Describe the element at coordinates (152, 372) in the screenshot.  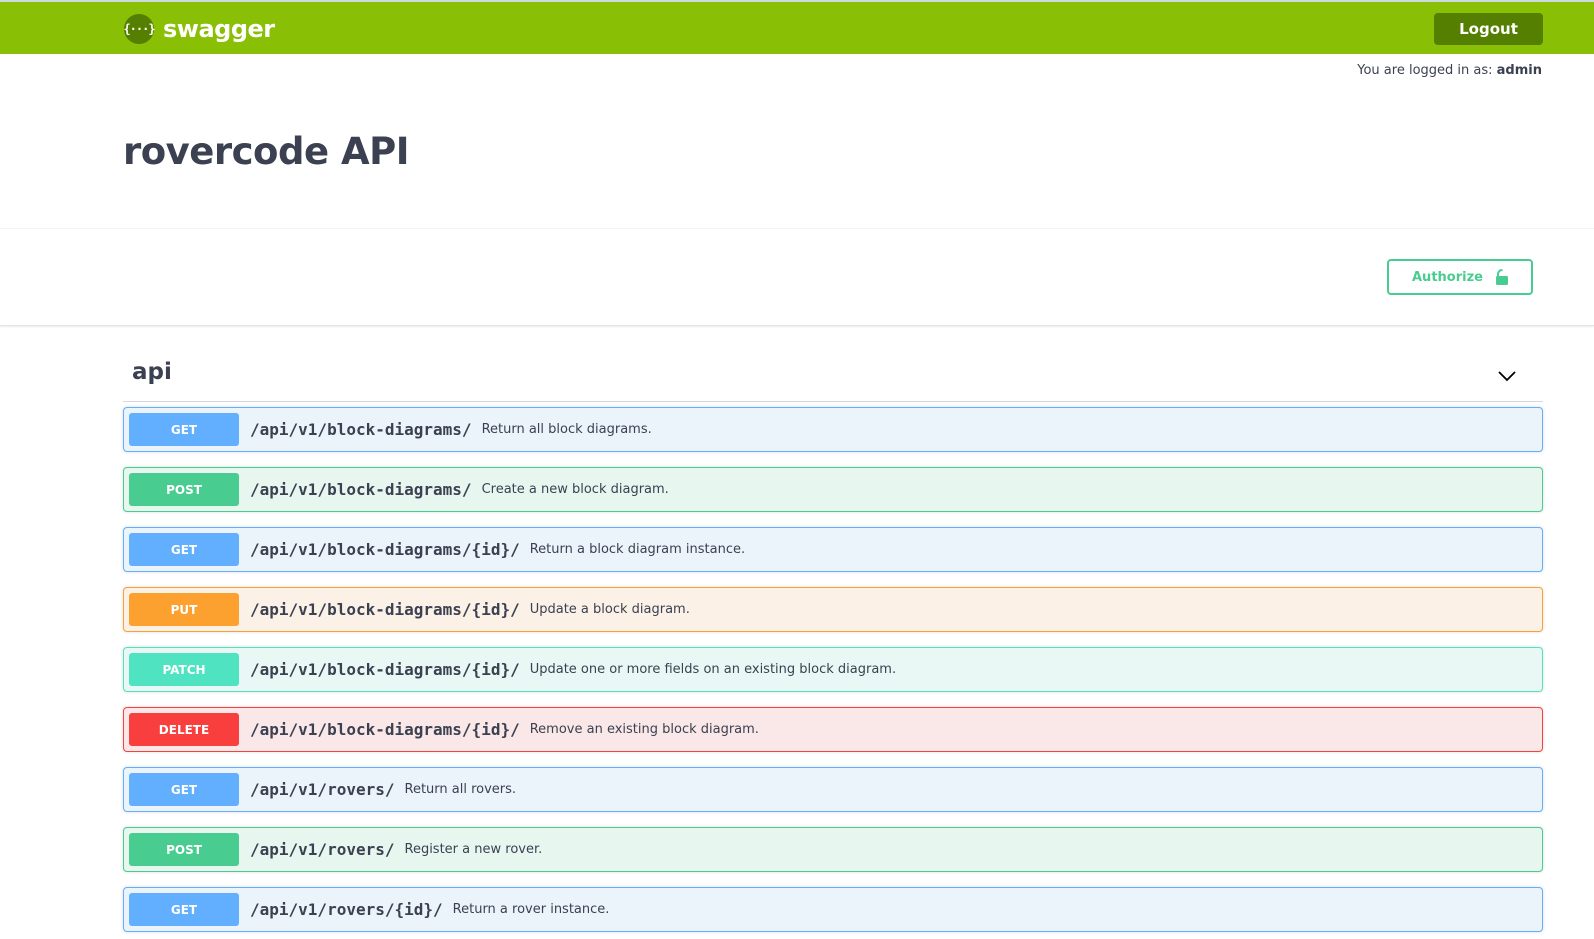
I see `tag-name: api` at that location.